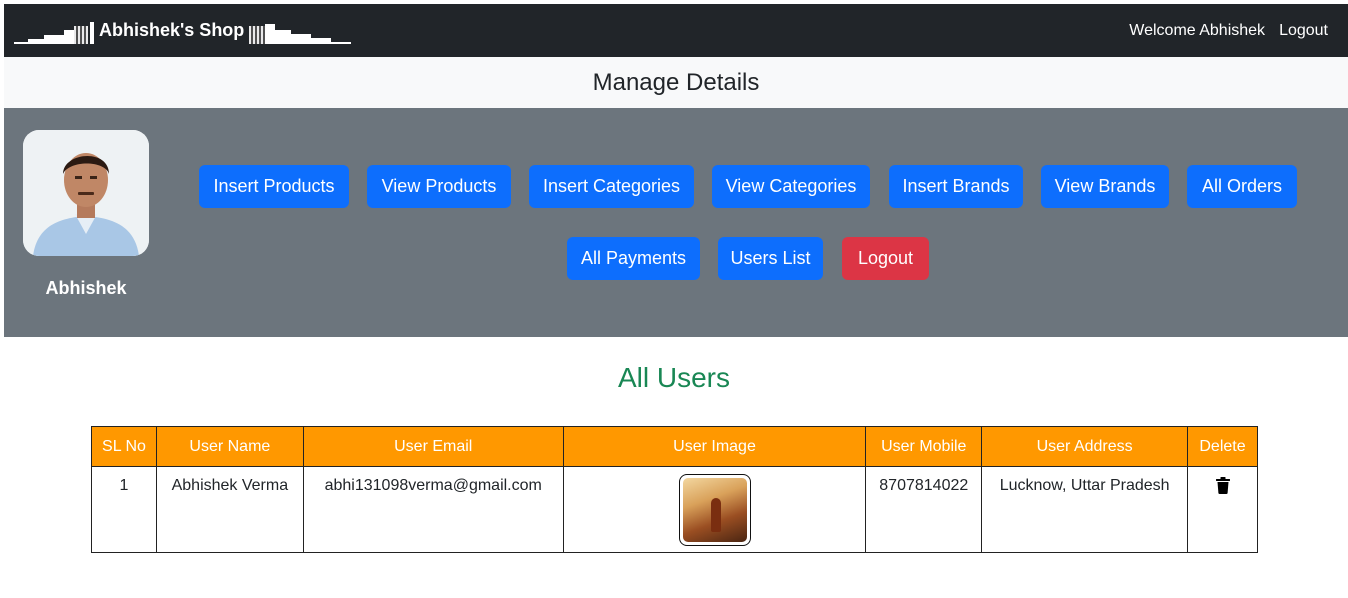 This screenshot has height=598, width=1348. What do you see at coordinates (611, 186) in the screenshot?
I see `insert-categories-button: Insert Categories` at bounding box center [611, 186].